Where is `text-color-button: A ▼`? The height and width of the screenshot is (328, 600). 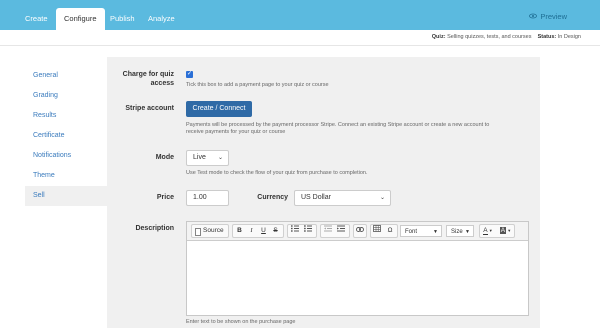
text-color-button: A ▼ is located at coordinates (488, 231).